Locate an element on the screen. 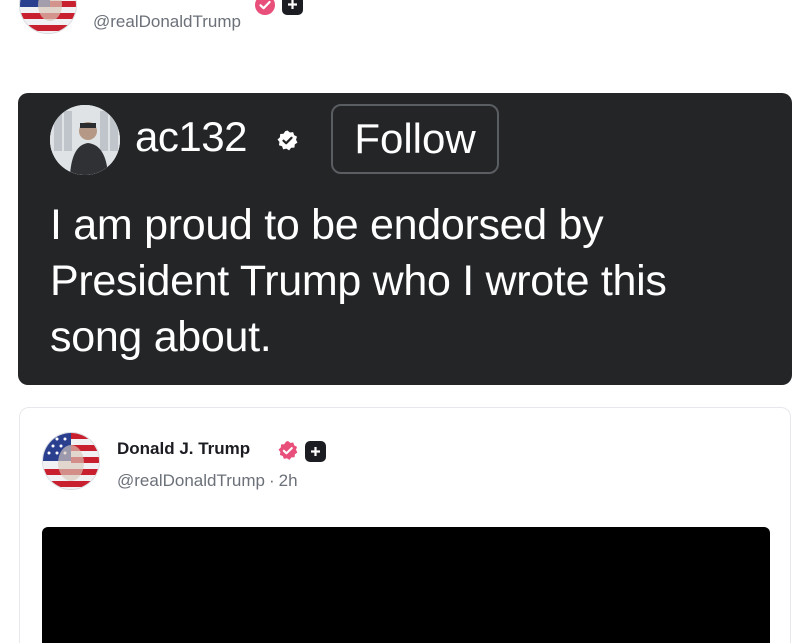 The height and width of the screenshot is (643, 800). previous-post-handle: @realDonaldTrump is located at coordinates (167, 22).